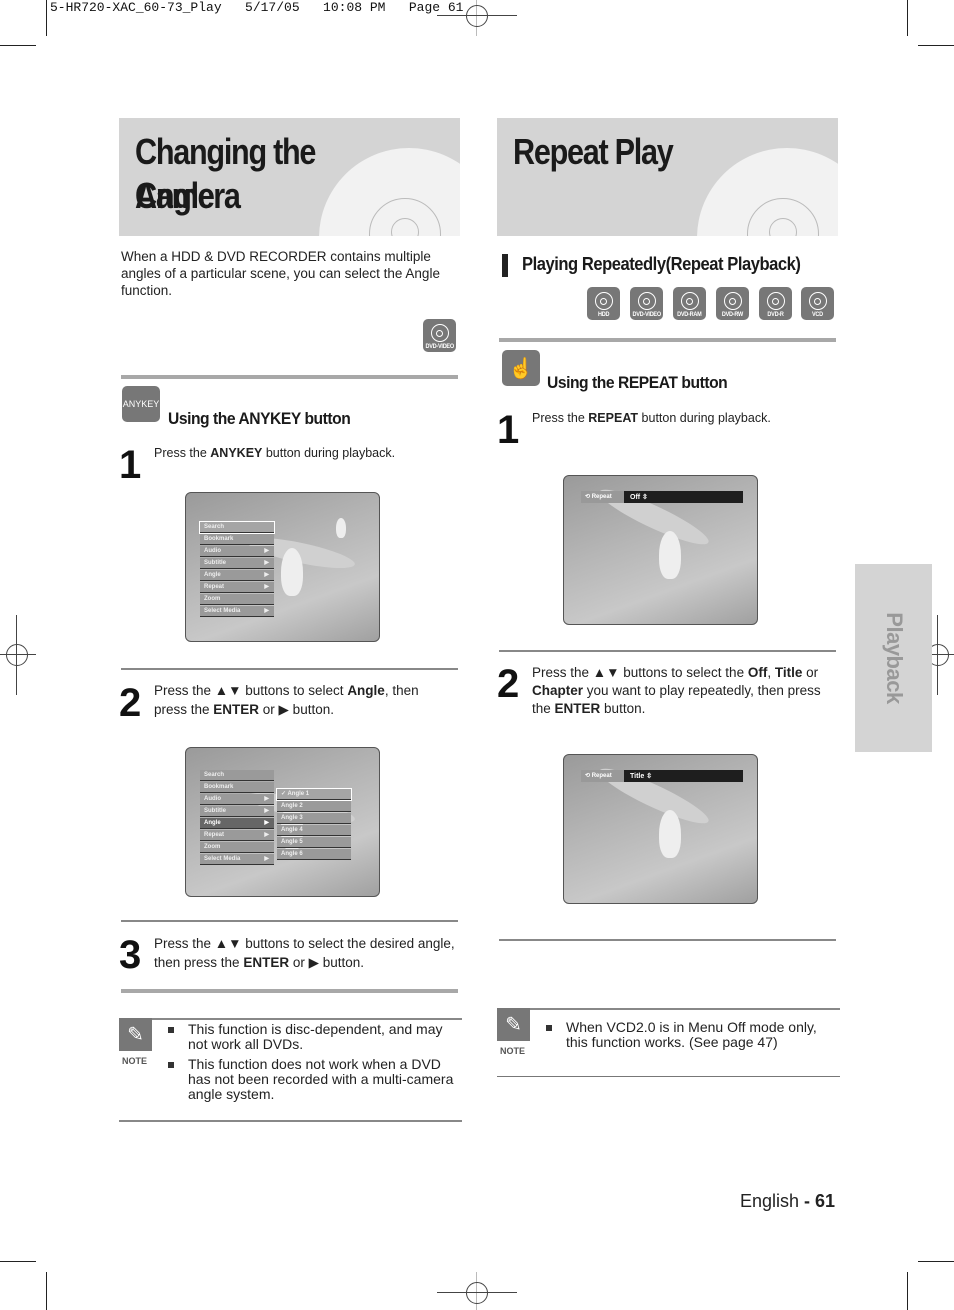 The height and width of the screenshot is (1310, 954). I want to click on dvd-ram-badge: DVD-RAM, so click(689, 303).